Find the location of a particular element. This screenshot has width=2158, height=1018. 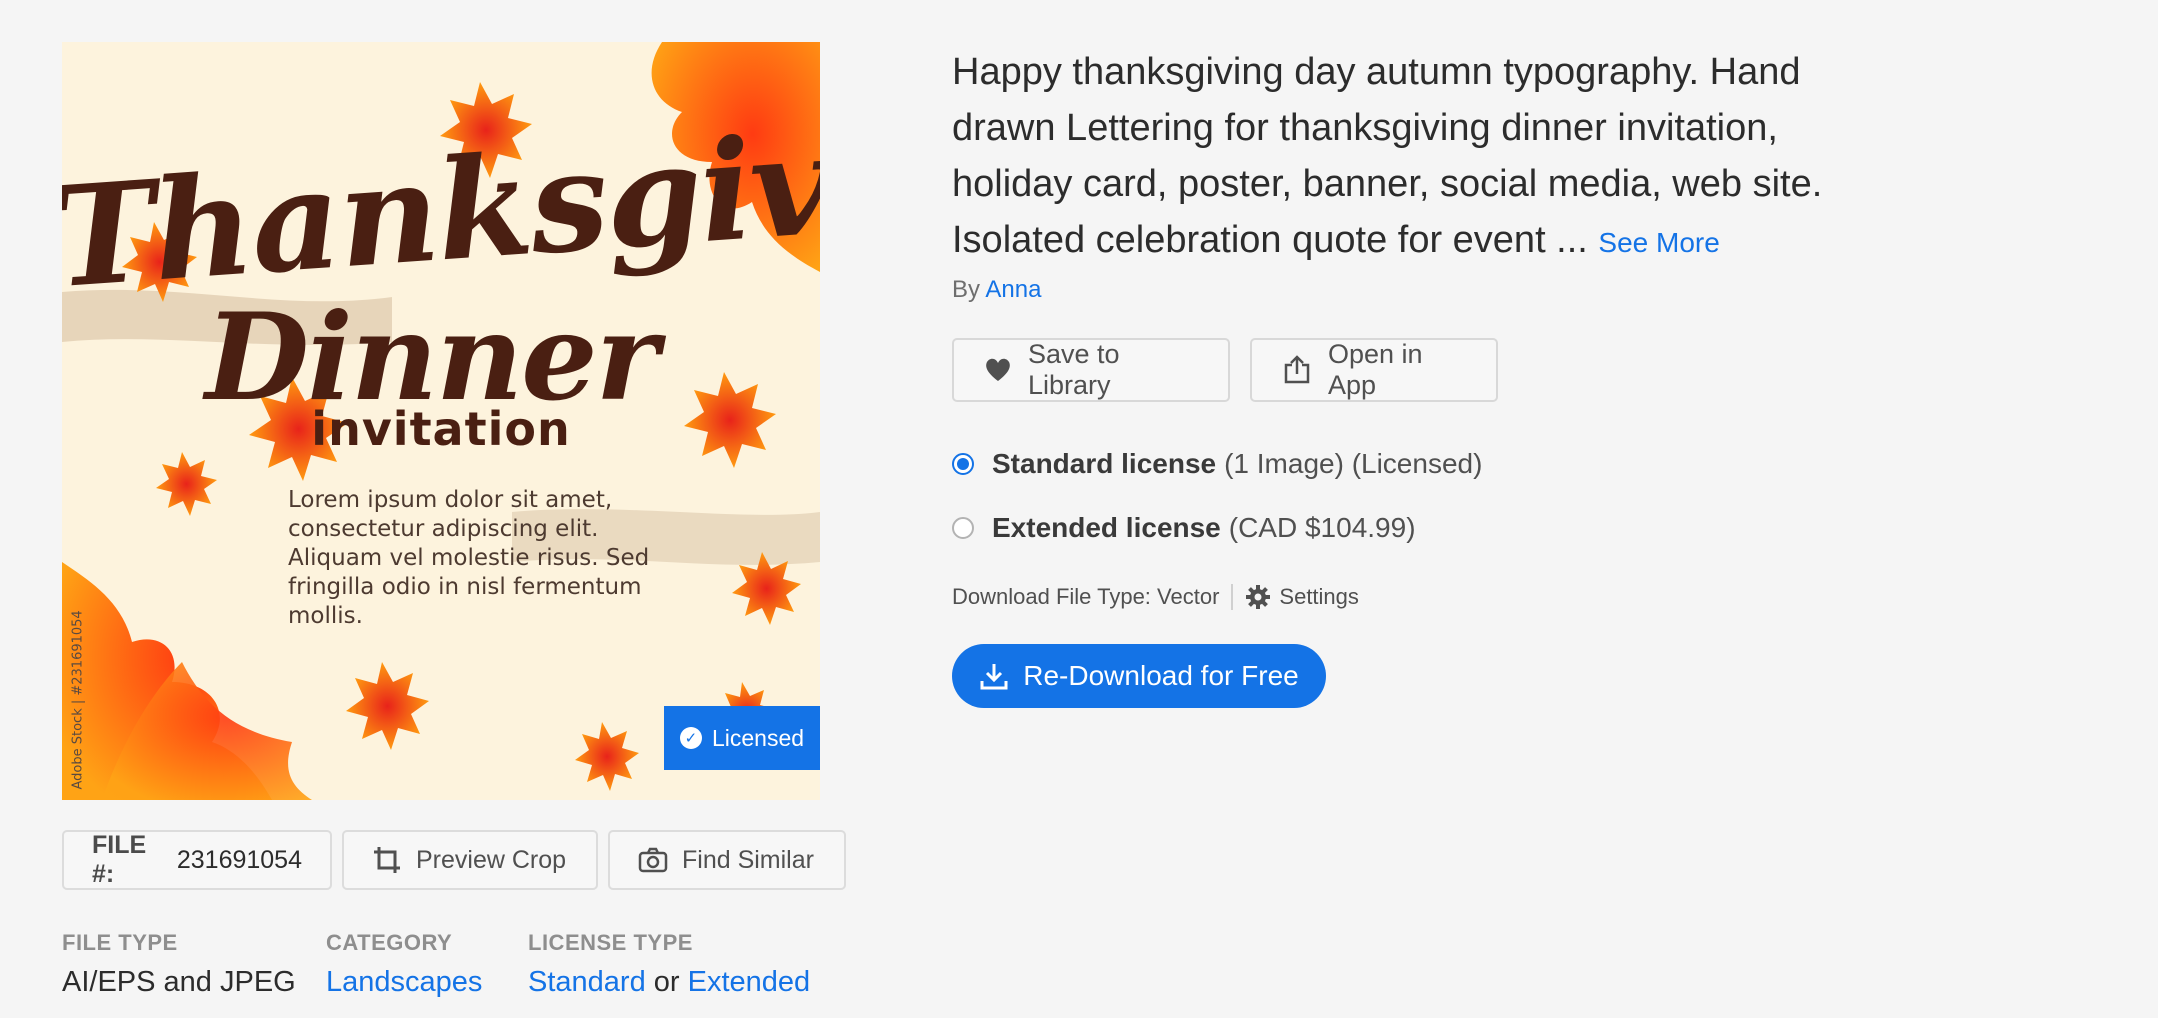

share-icon is located at coordinates (1297, 370).